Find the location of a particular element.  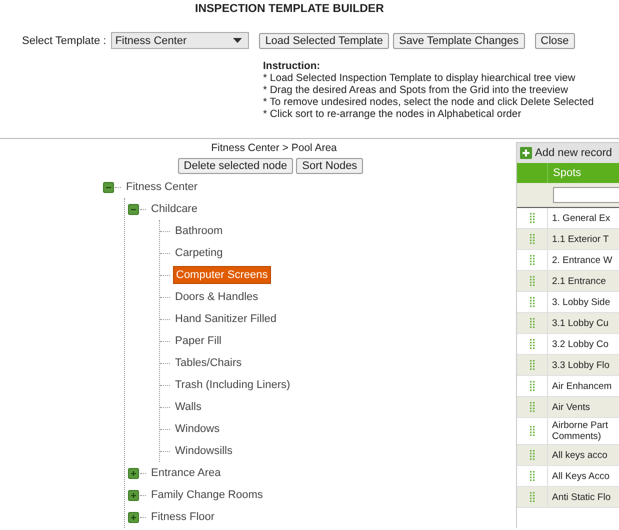

breadcrumb: Fitness Center > Pool Area is located at coordinates (274, 147).